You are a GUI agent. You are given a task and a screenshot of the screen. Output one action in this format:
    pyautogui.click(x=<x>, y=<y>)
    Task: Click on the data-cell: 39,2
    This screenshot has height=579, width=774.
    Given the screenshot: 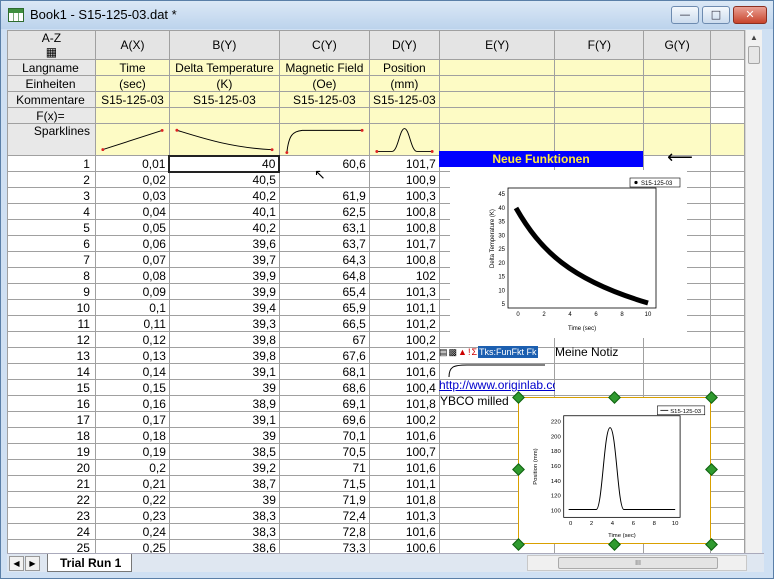 What is the action you would take?
    pyautogui.click(x=224, y=467)
    